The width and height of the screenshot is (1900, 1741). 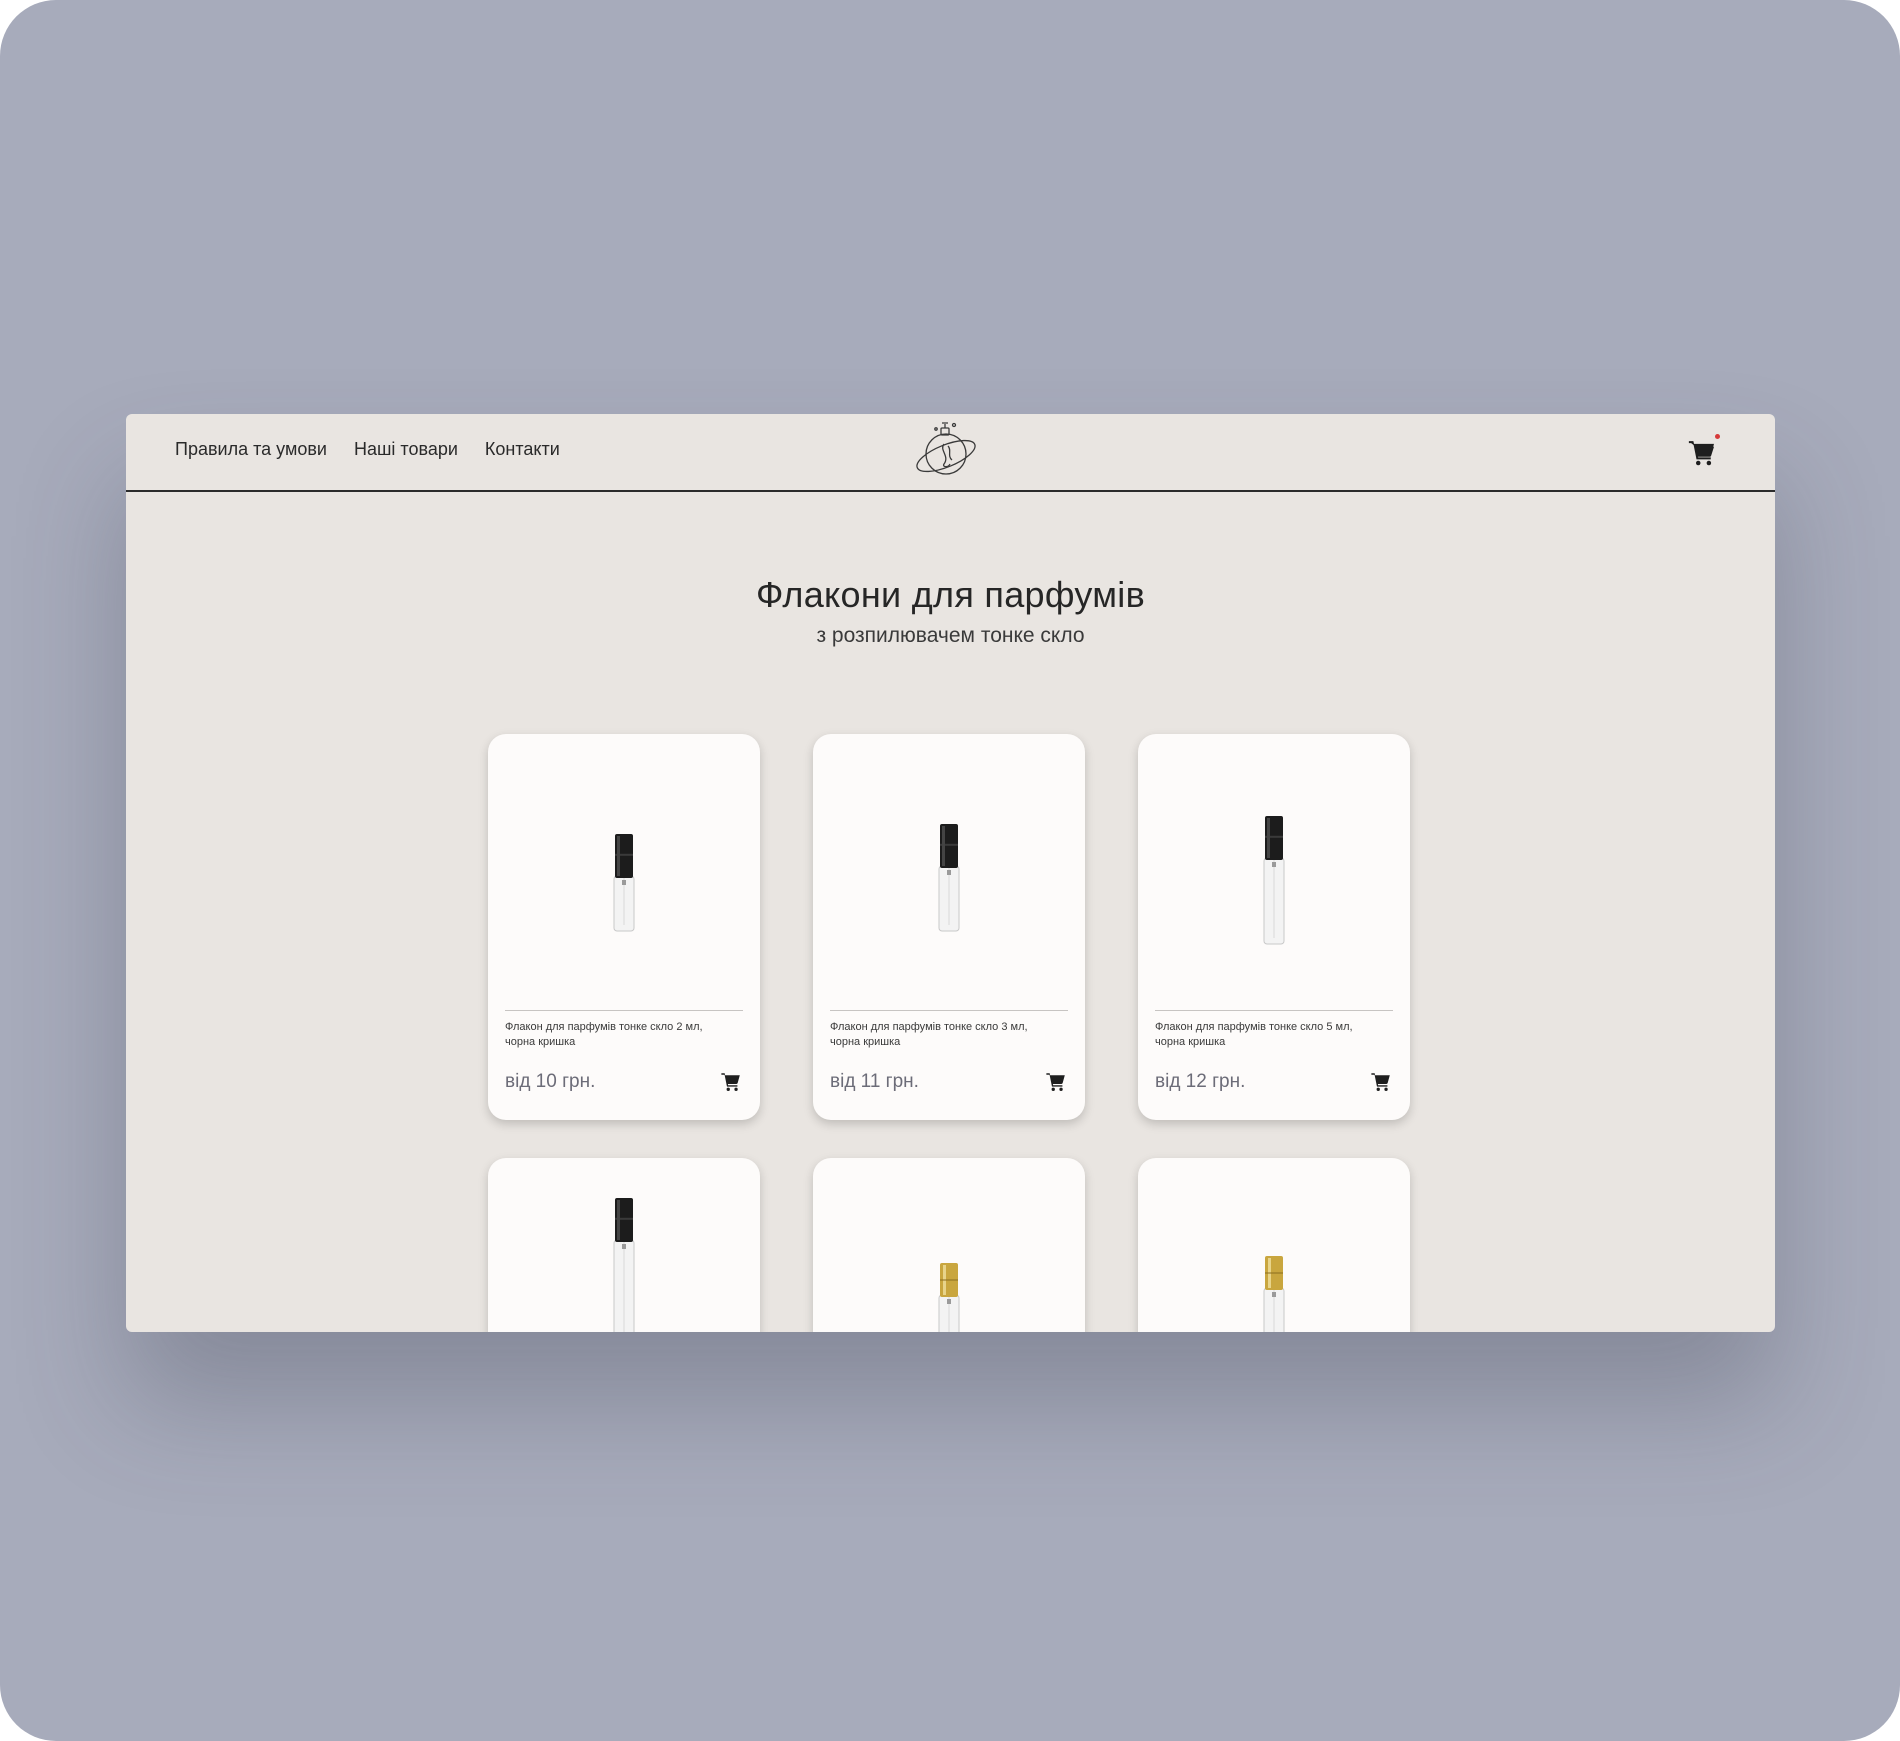 I want to click on page-title: Флакони для парфумів, so click(x=950, y=594).